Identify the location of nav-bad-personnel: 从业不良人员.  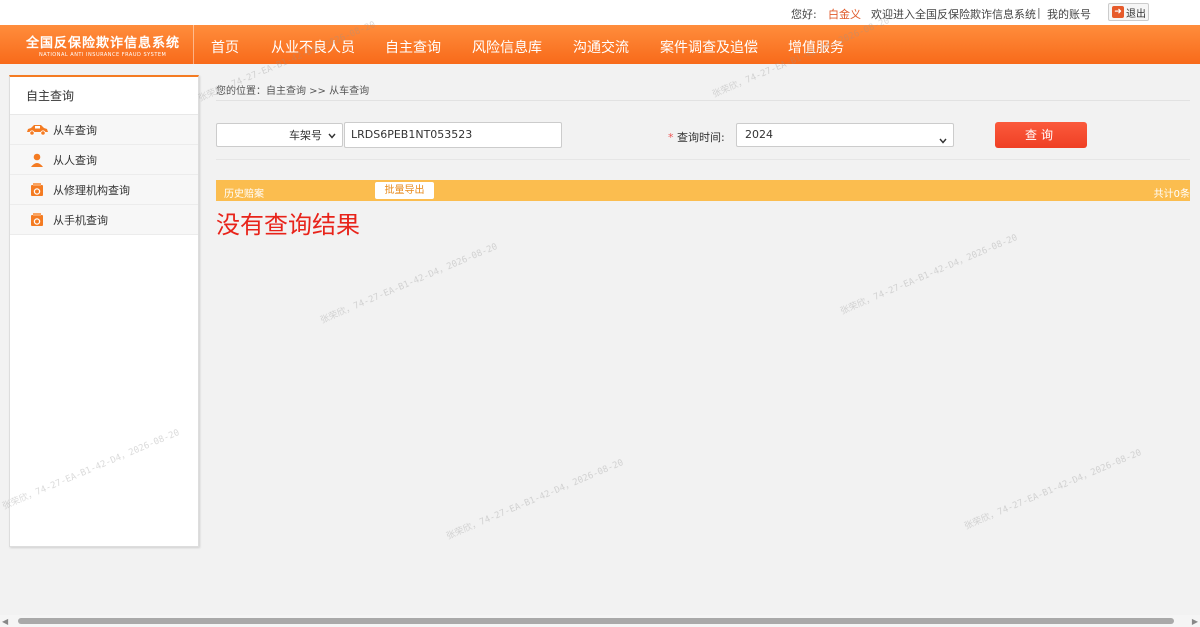
(313, 47).